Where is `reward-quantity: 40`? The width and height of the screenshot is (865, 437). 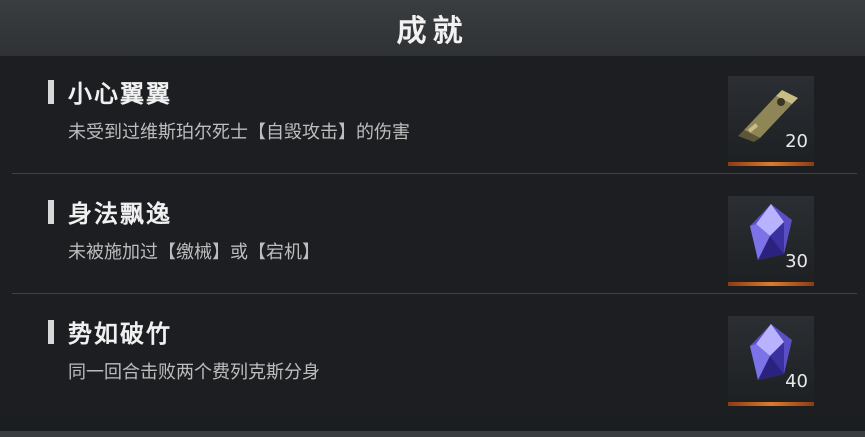
reward-quantity: 40 is located at coordinates (796, 381).